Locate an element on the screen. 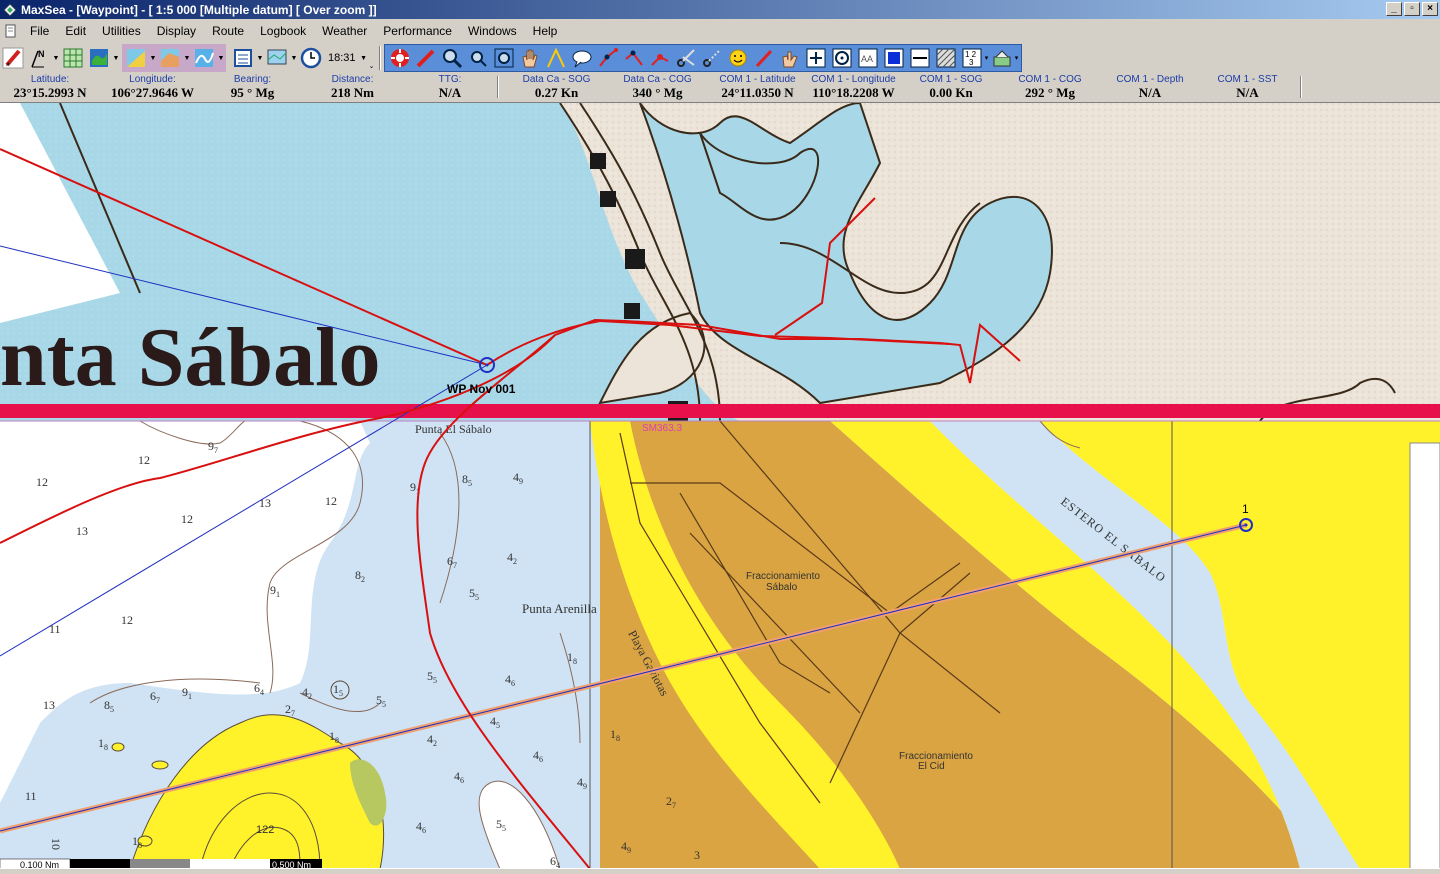  edit-pen-button is located at coordinates (764, 58).